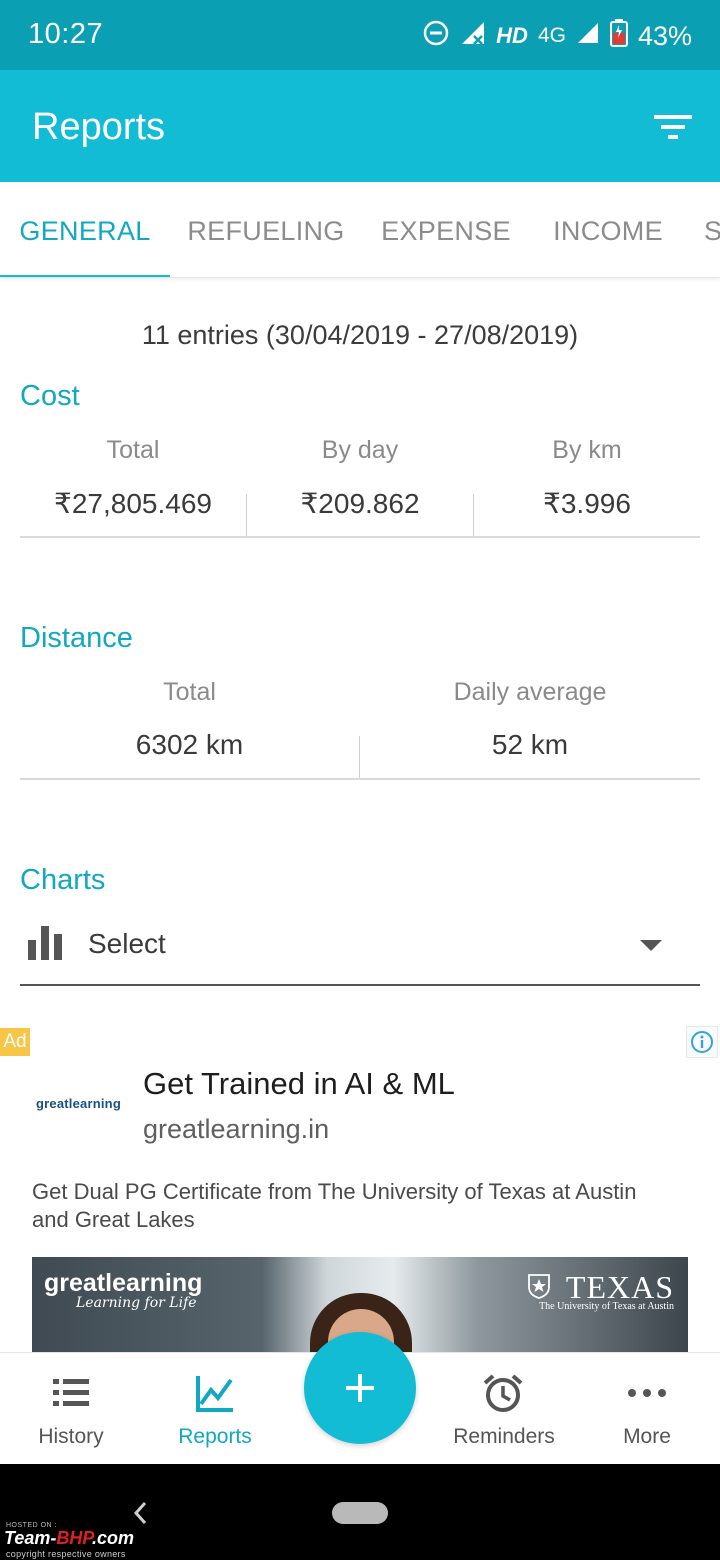 The width and height of the screenshot is (720, 1560). What do you see at coordinates (651, 945) in the screenshot?
I see `chevron-down-icon` at bounding box center [651, 945].